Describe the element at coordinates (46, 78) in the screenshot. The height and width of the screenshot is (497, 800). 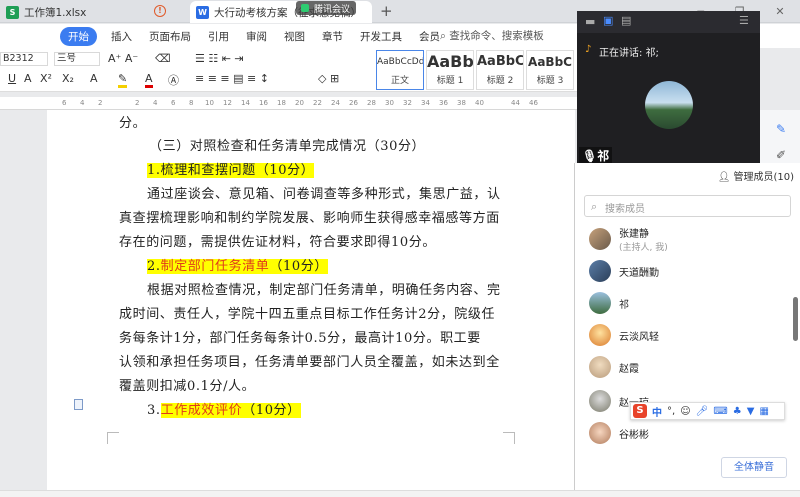
I see `superscript-icon: X²` at that location.